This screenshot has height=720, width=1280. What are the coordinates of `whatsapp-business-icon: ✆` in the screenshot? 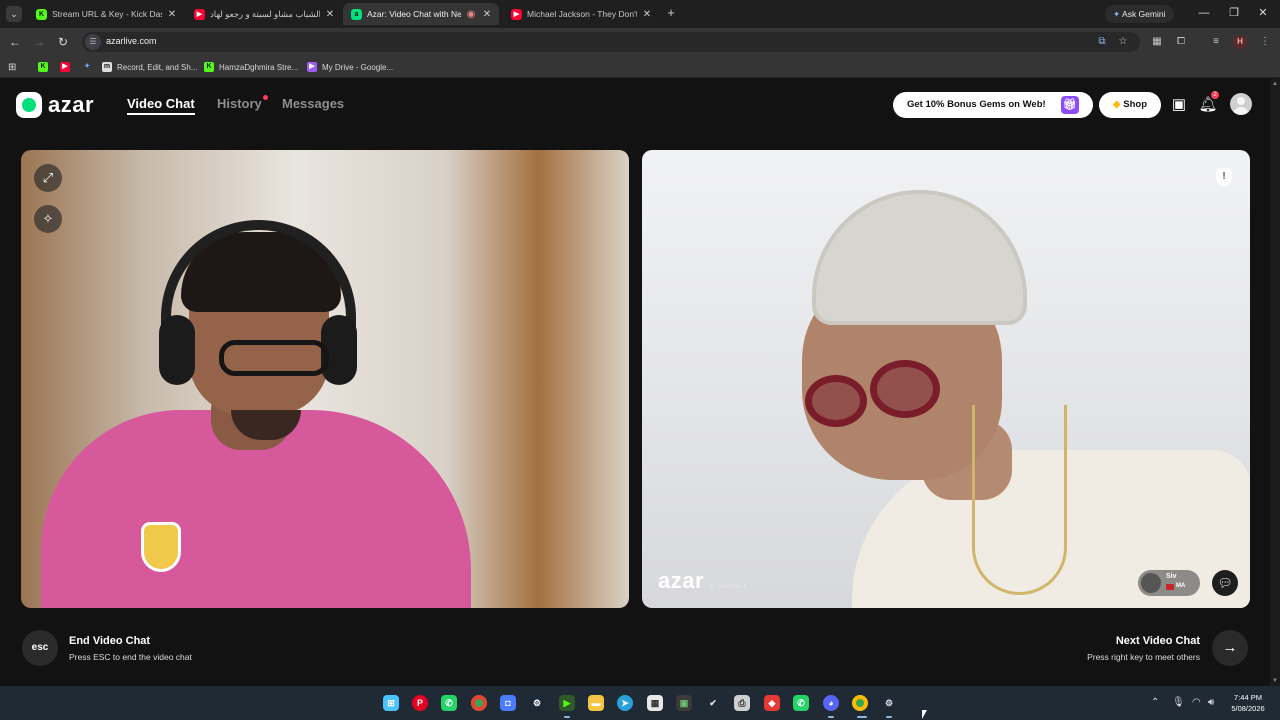 It's located at (801, 703).